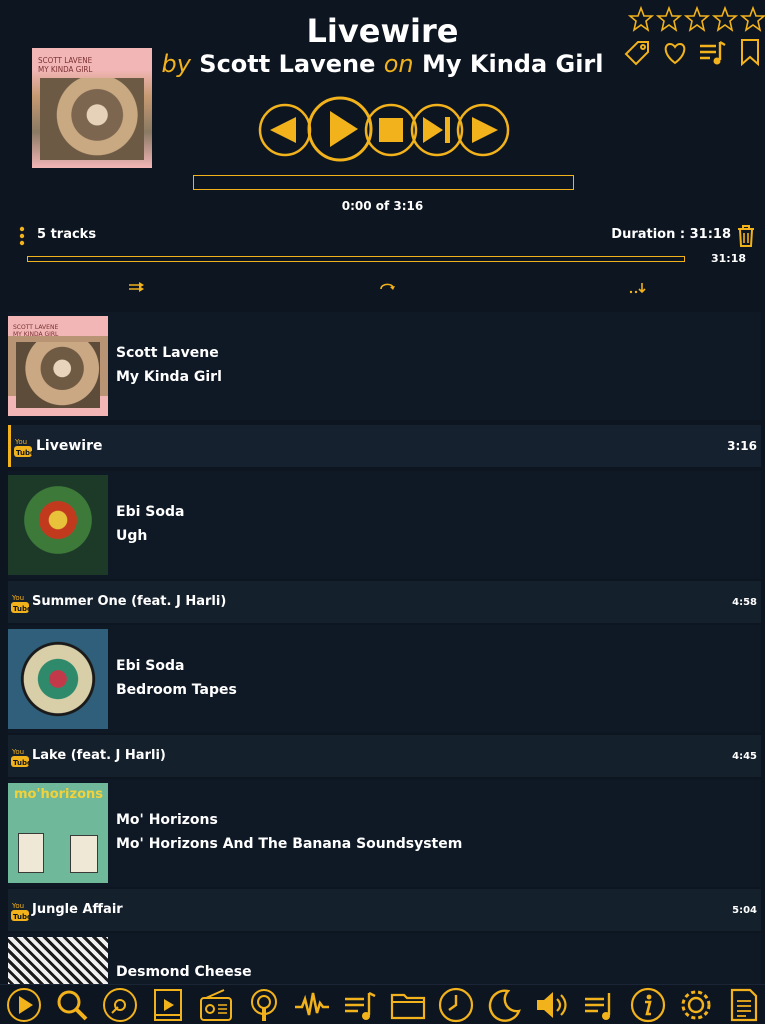  I want to click on track-duration: 3:16, so click(742, 446).